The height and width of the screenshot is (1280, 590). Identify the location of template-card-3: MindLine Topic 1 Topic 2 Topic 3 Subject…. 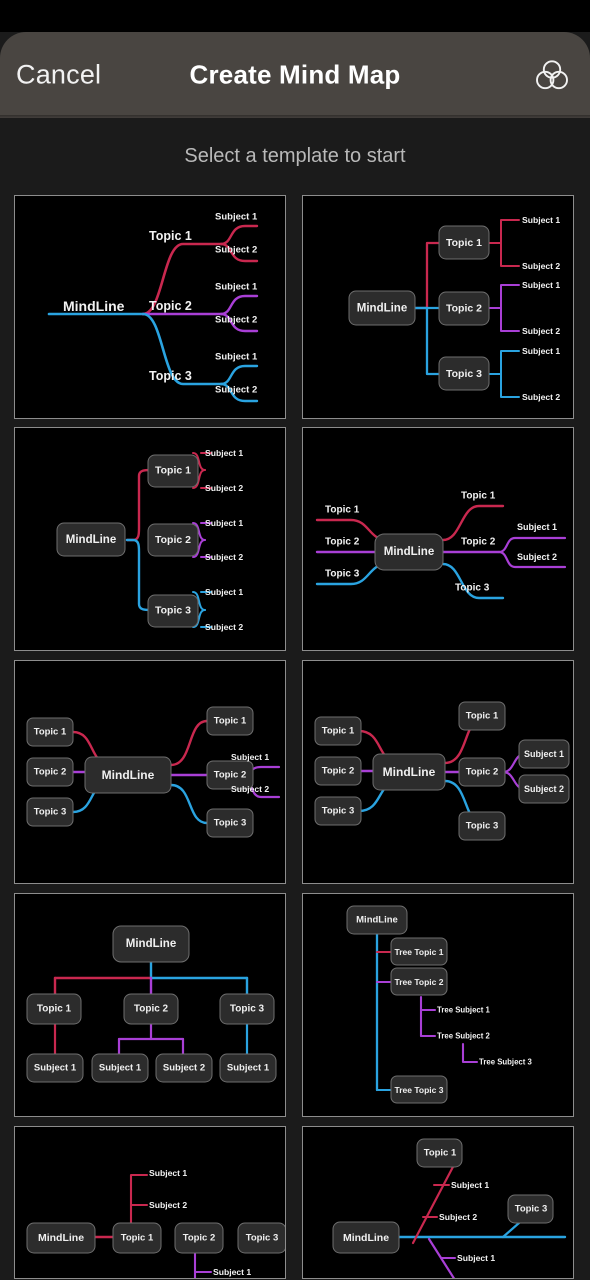
(150, 539).